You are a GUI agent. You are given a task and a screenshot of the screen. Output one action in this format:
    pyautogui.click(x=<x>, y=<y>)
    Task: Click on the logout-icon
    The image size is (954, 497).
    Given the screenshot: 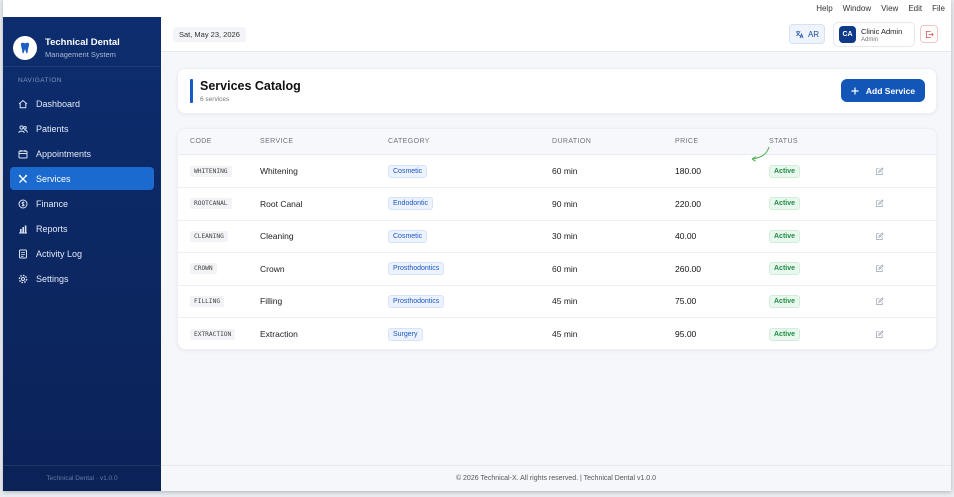 What is the action you would take?
    pyautogui.click(x=929, y=34)
    